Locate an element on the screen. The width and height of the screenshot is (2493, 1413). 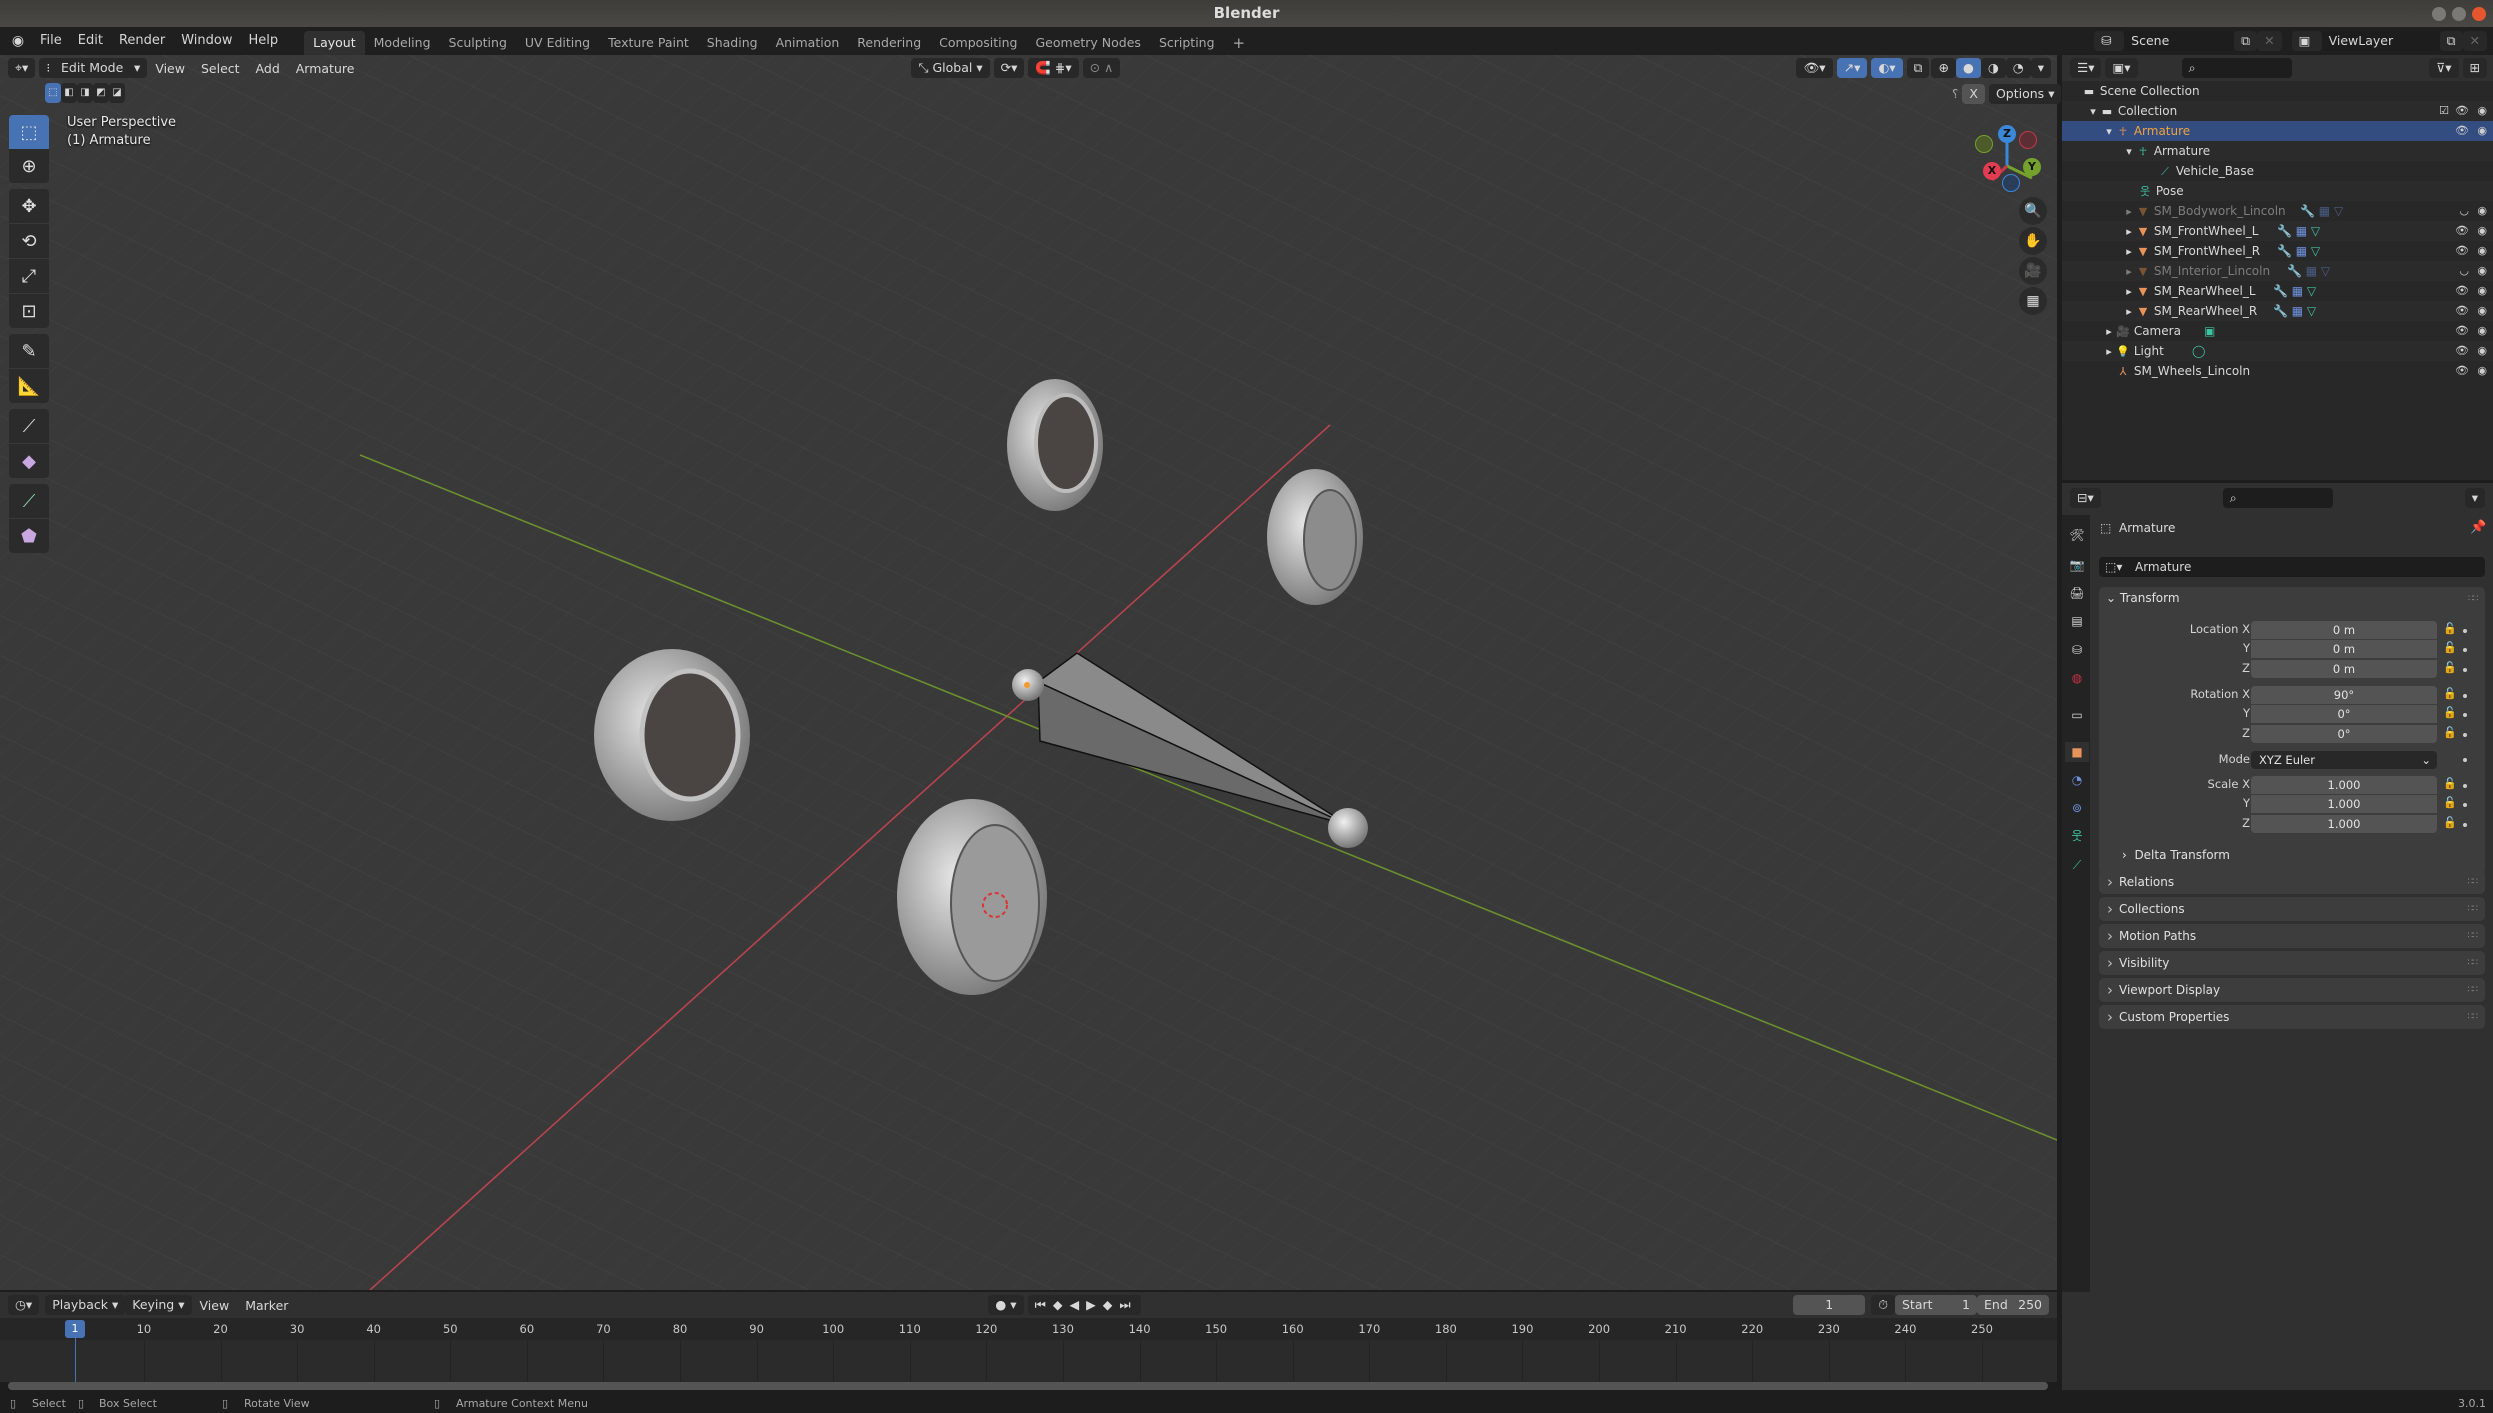
eye-closed-icon: ◡ is located at coordinates (2464, 211).